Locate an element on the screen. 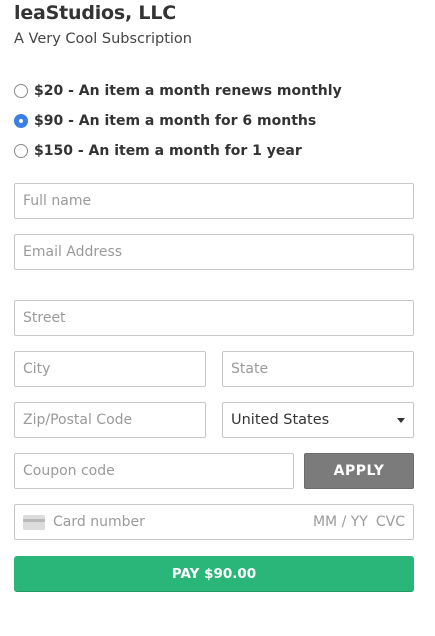  zip-field is located at coordinates (110, 420).